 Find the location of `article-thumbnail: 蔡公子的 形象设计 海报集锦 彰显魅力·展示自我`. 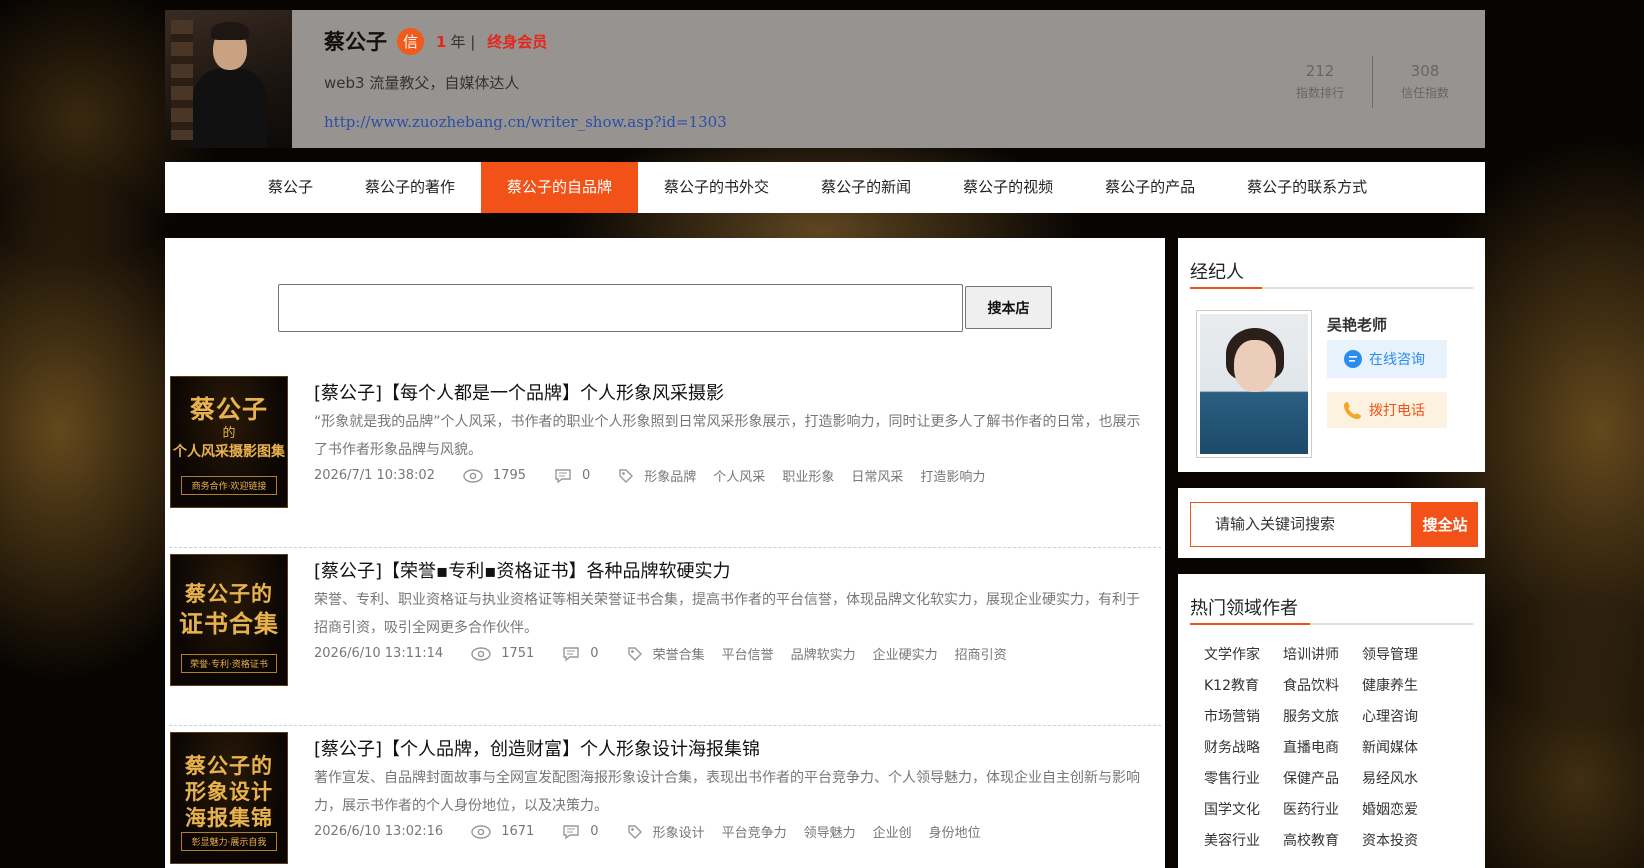

article-thumbnail: 蔡公子的 形象设计 海报集锦 彰显魅力·展示自我 is located at coordinates (229, 798).